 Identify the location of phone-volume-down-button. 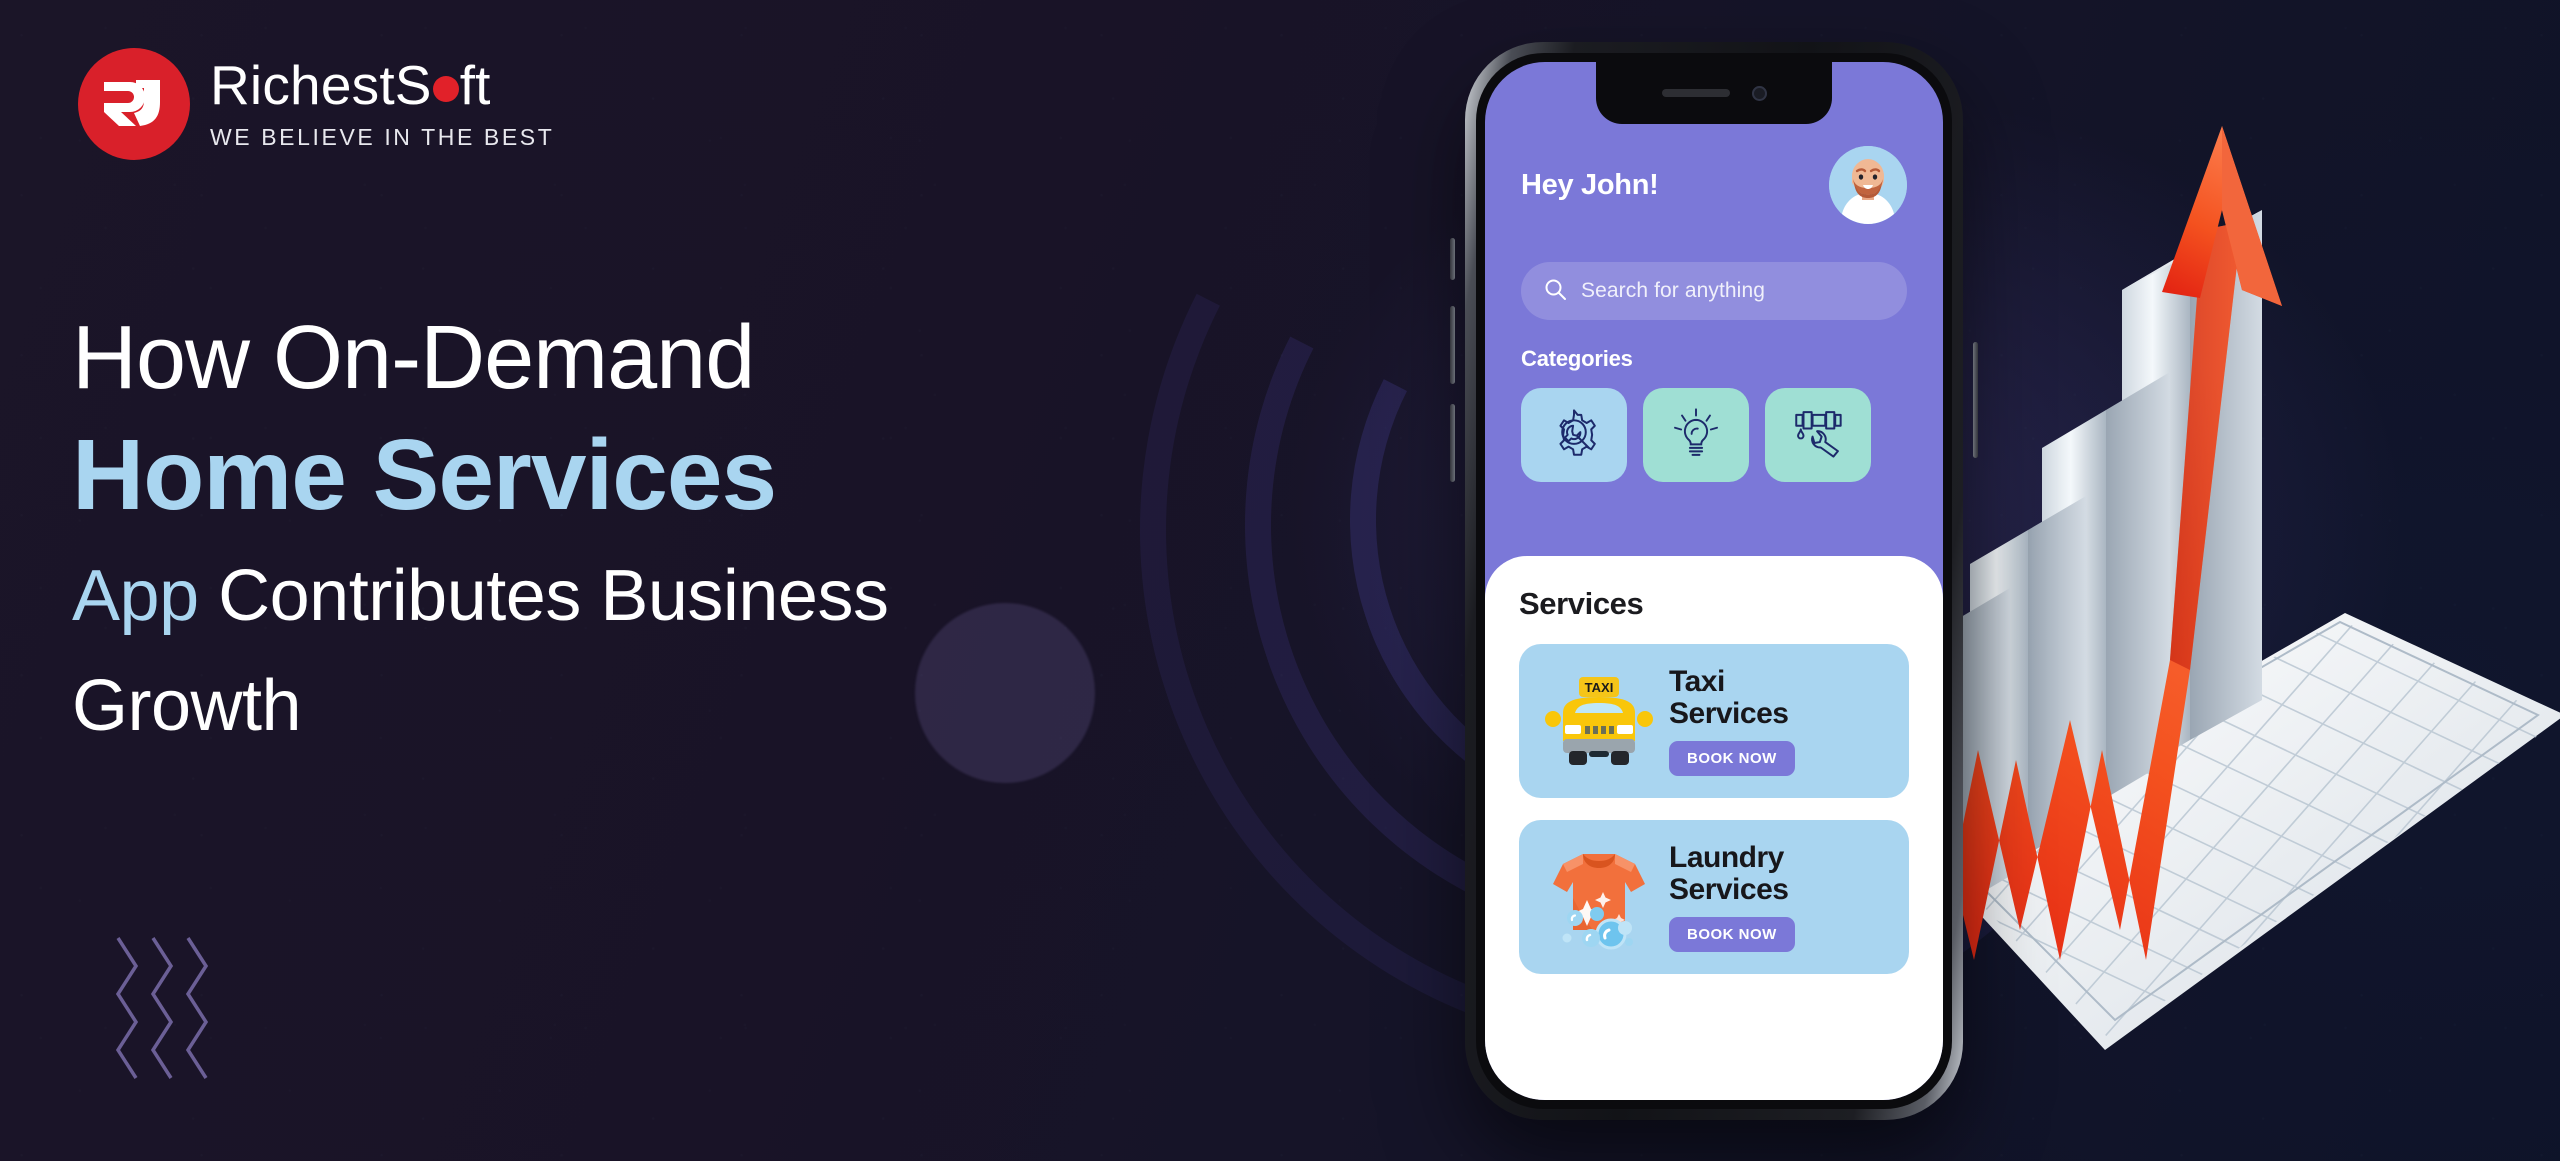
(1452, 443).